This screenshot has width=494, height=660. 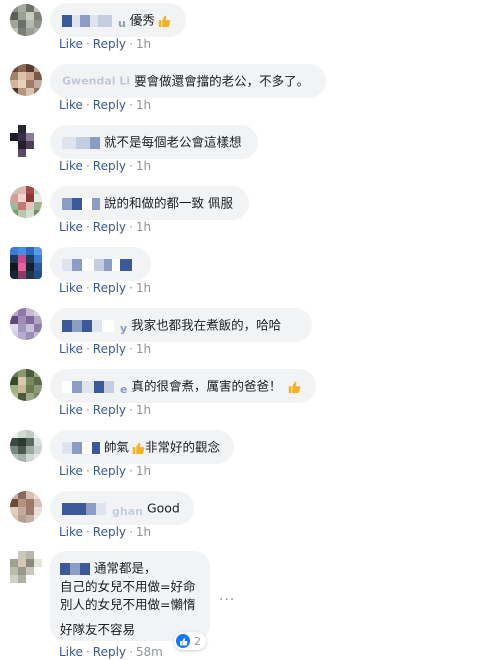 I want to click on comment-line: 別人的女兒不用做=懶惰, so click(x=128, y=604).